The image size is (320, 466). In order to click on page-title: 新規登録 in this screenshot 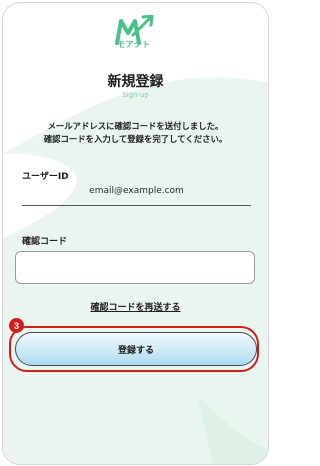, I will do `click(135, 82)`.